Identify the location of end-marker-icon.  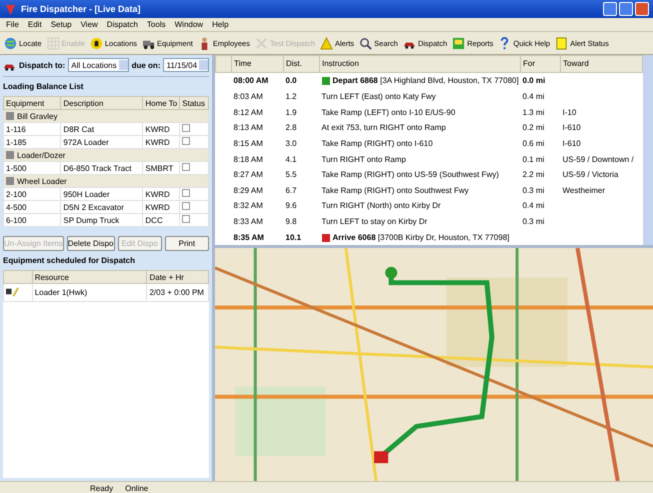
(326, 238).